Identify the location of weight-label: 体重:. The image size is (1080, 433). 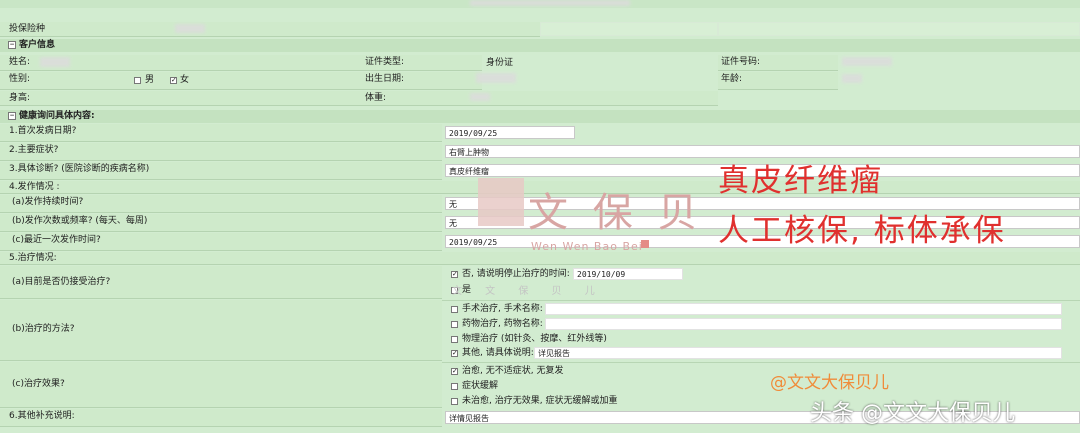
(540, 98).